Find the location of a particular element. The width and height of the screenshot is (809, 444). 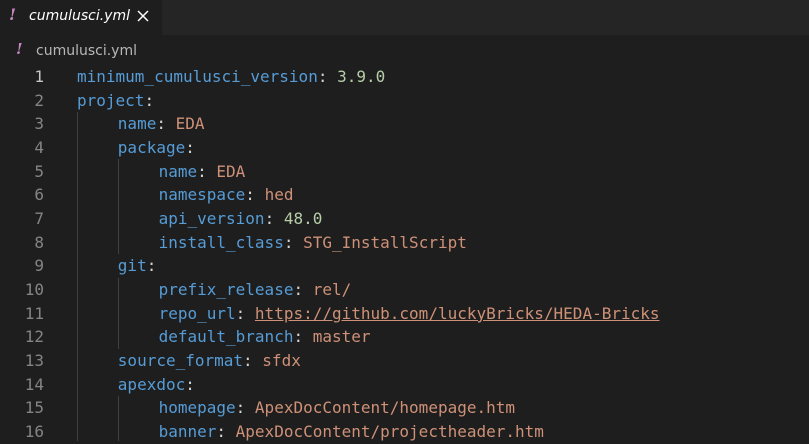

close-icon is located at coordinates (143, 16).